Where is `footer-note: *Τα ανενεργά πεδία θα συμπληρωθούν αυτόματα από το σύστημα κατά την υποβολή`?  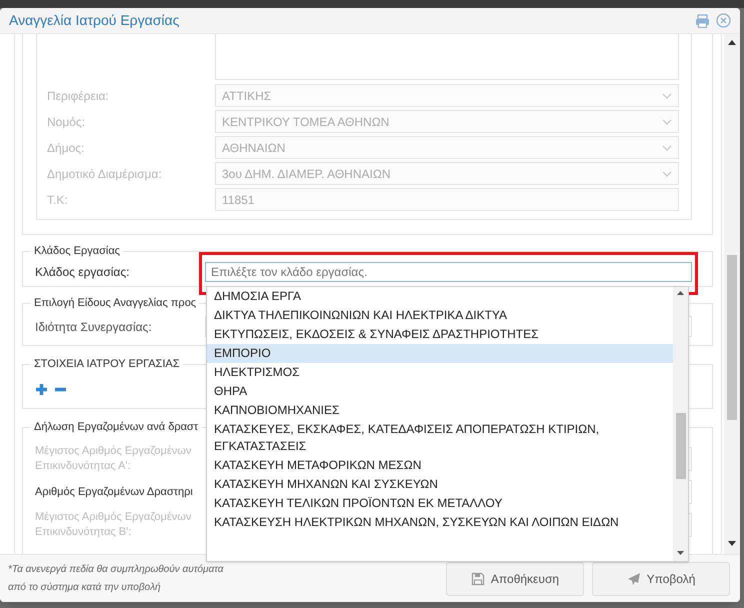 footer-note: *Τα ανενεργά πεδία θα συμπληρωθούν αυτόματα από το σύστημα κατά την υποβολή is located at coordinates (116, 578).